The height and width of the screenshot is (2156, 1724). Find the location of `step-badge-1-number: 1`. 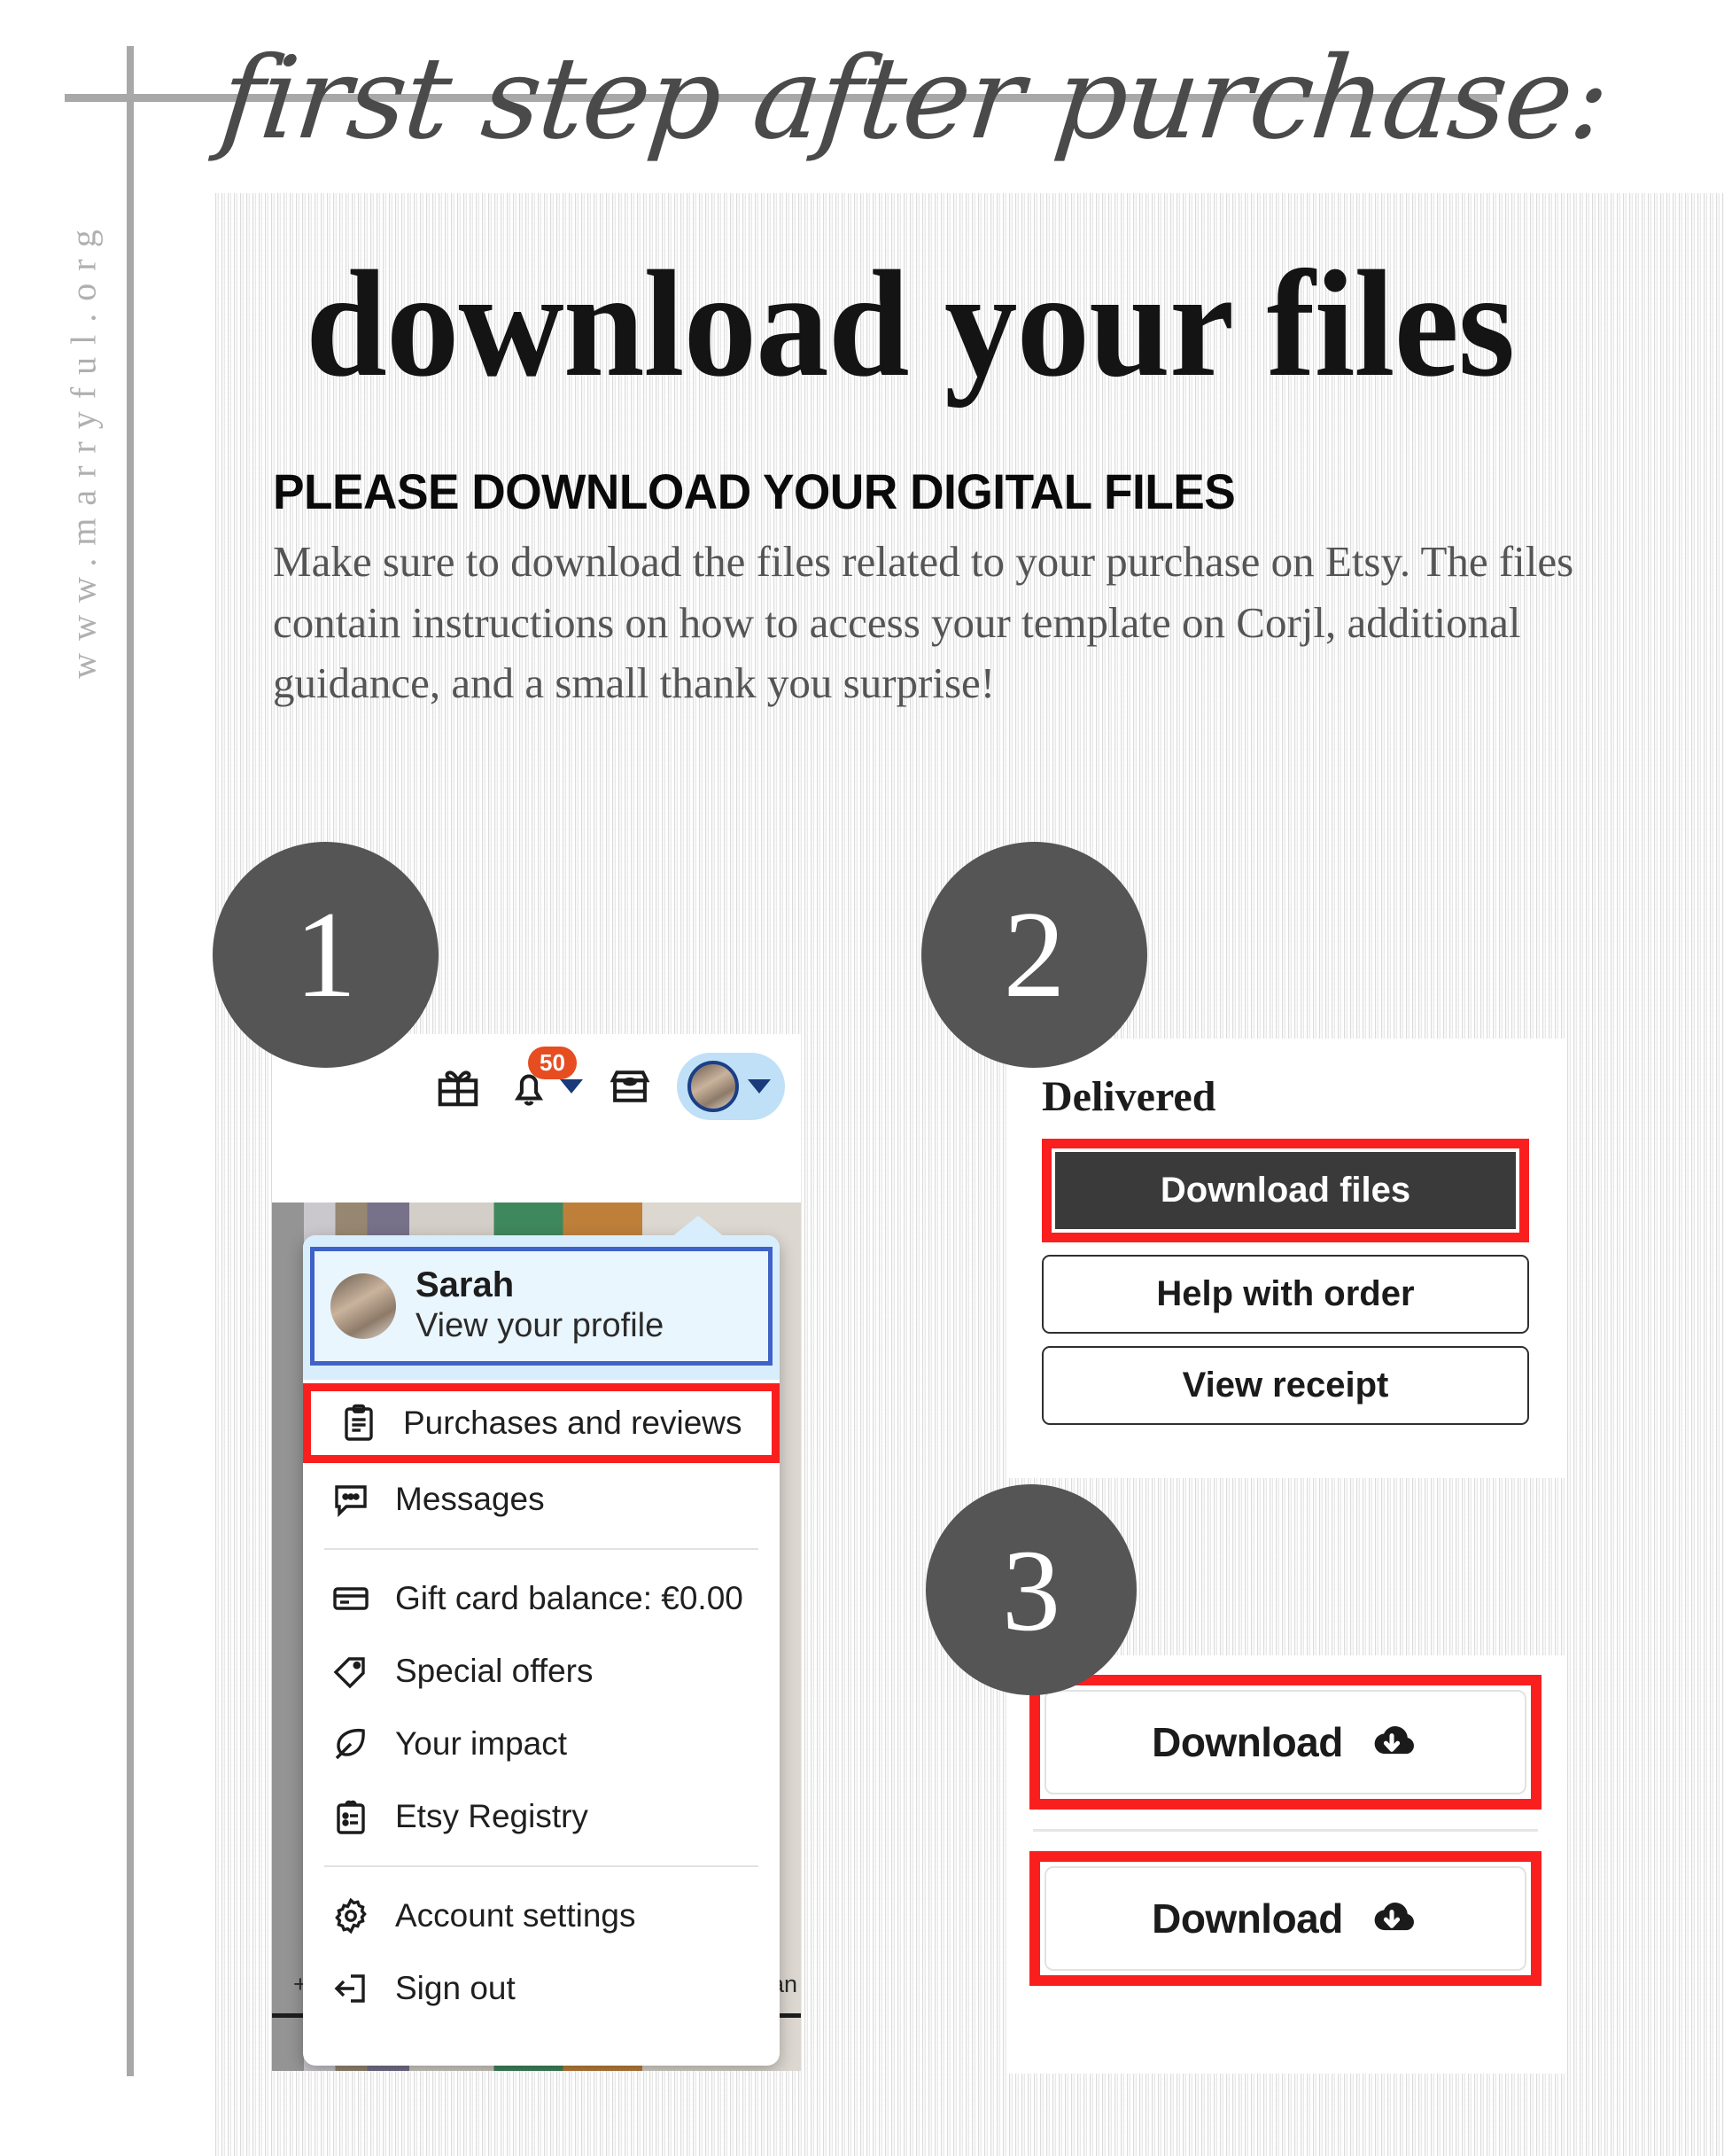

step-badge-1-number: 1 is located at coordinates (325, 955).